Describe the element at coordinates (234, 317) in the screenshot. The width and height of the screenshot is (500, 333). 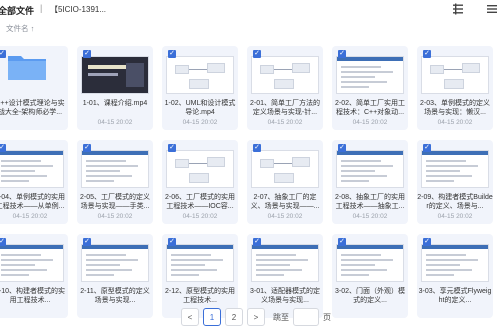
I see `page-button-2: 2` at that location.